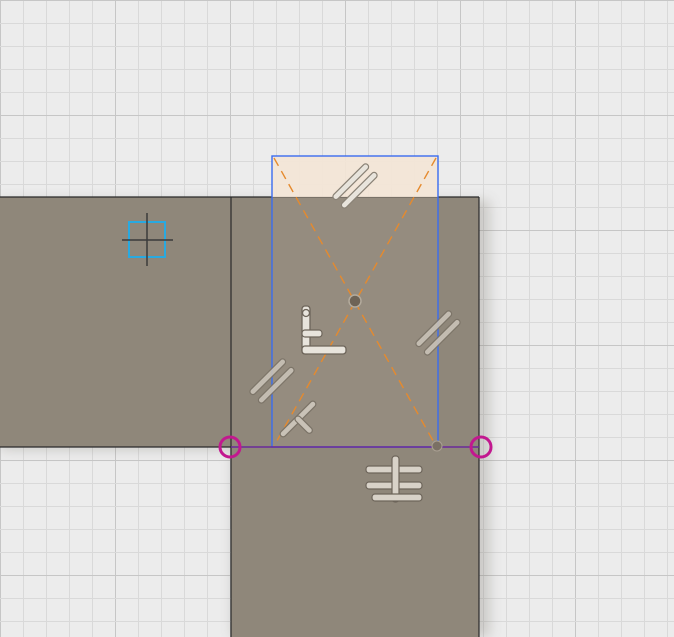 The width and height of the screenshot is (674, 637). Describe the element at coordinates (355, 322) in the screenshot. I see `selected-rectangle-fill-inside` at that location.